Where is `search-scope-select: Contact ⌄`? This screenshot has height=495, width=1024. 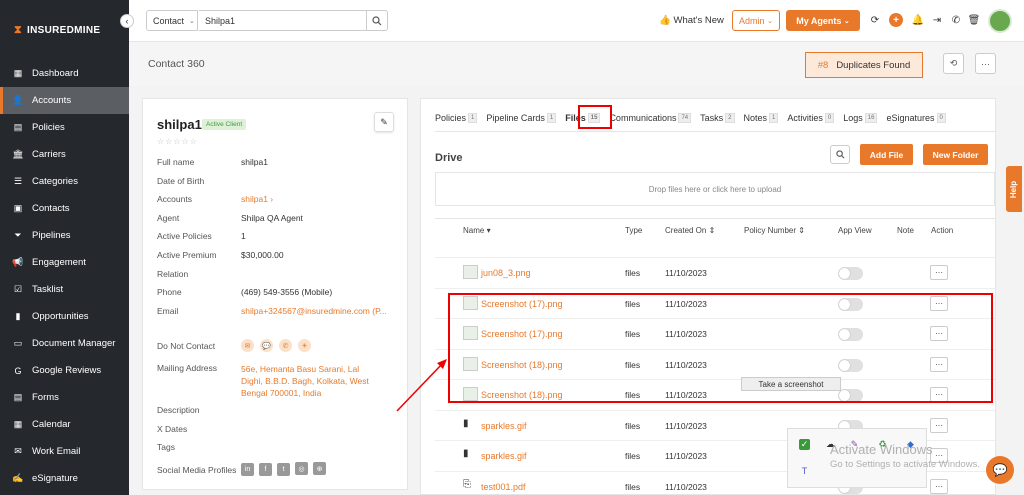
search-scope-select: Contact ⌄ is located at coordinates (172, 20).